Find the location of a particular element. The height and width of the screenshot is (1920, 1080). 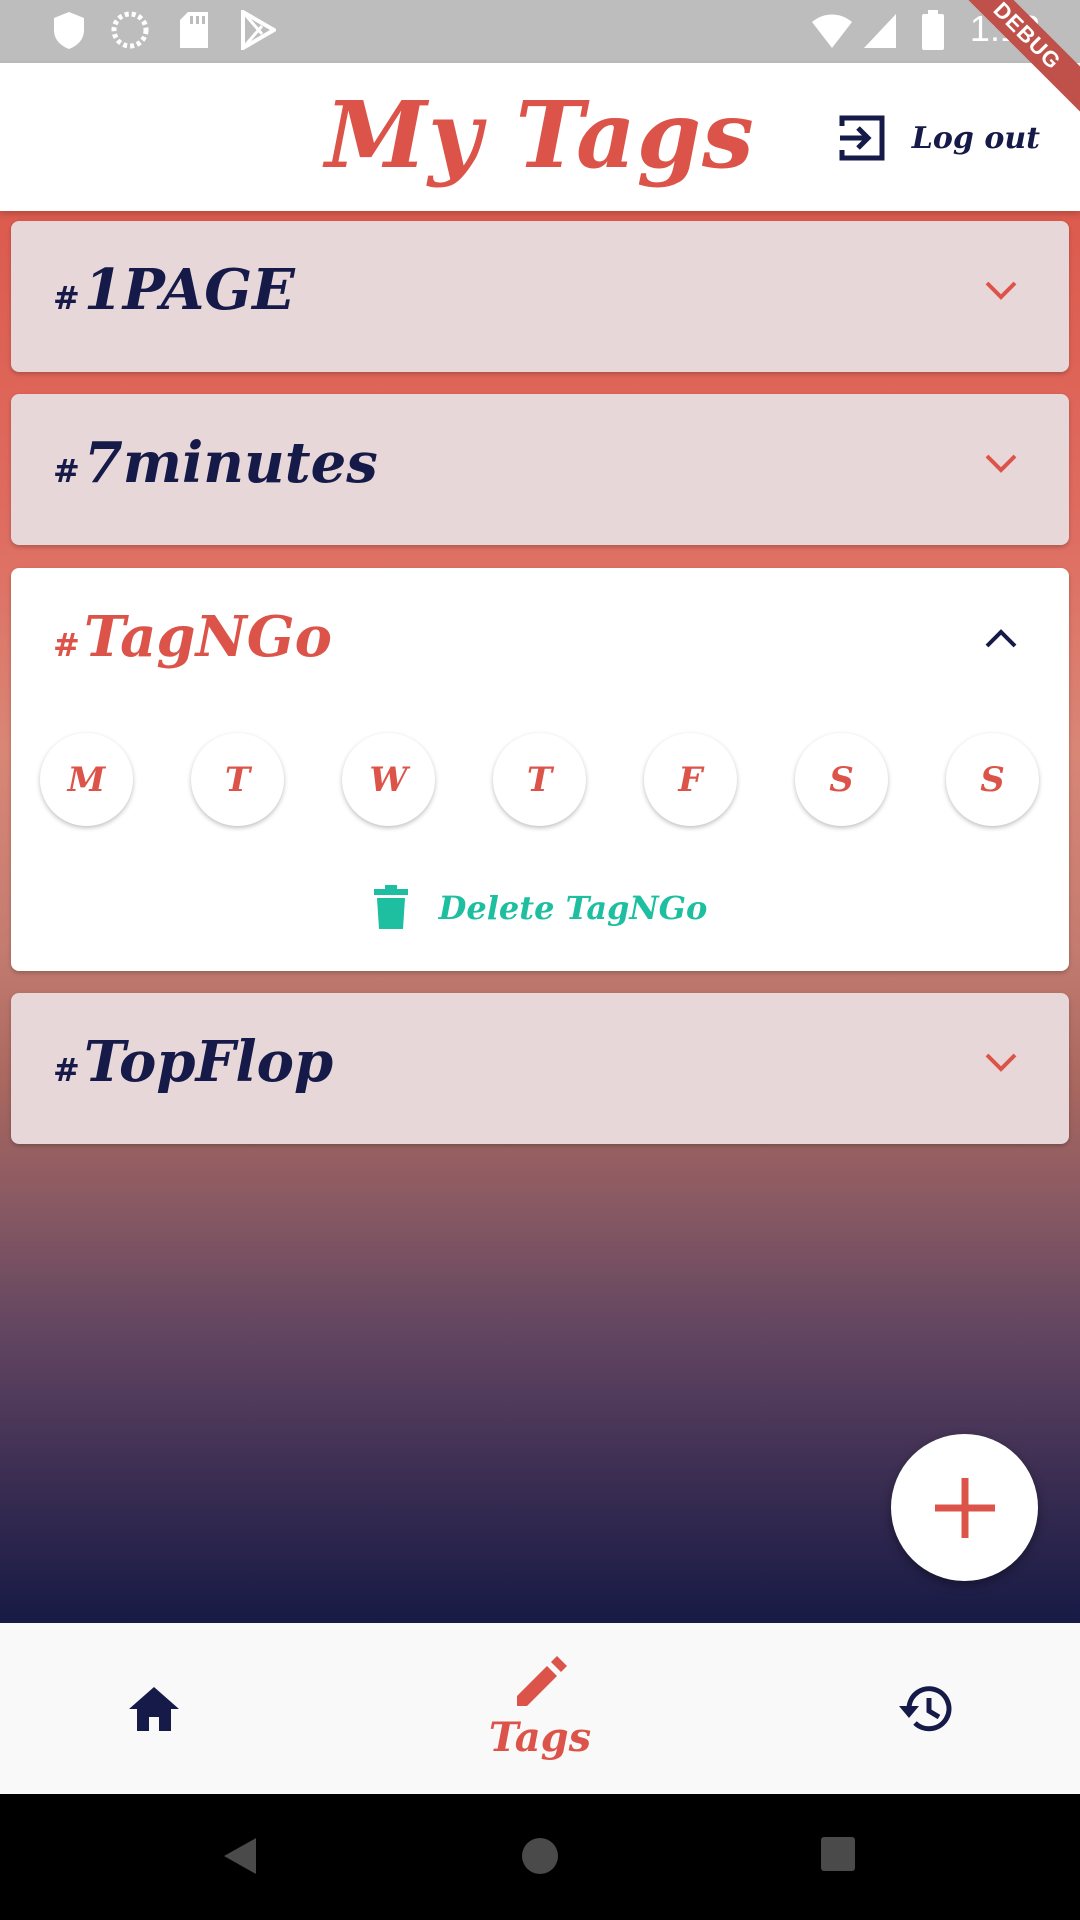

tag-title: #7minutes is located at coordinates (215, 463).